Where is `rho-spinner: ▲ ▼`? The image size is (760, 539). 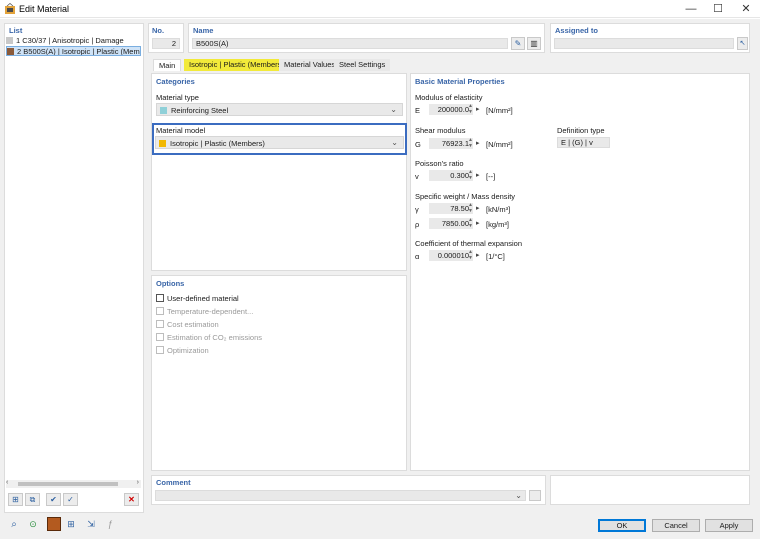 rho-spinner: ▲ ▼ is located at coordinates (470, 223).